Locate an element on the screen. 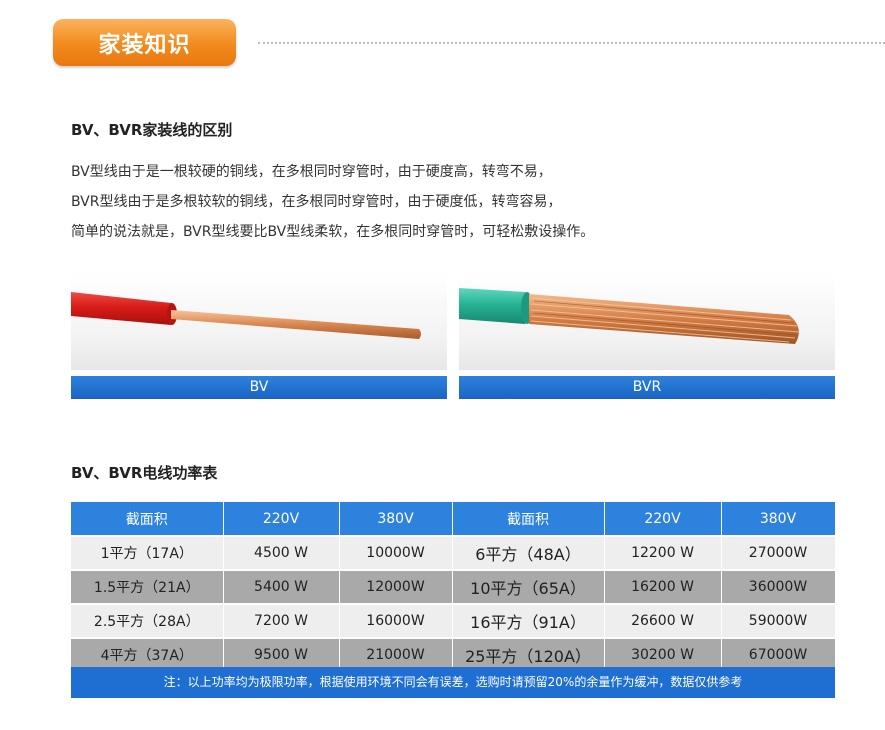 The height and width of the screenshot is (730, 885). table-cell: 7200 W is located at coordinates (281, 621).